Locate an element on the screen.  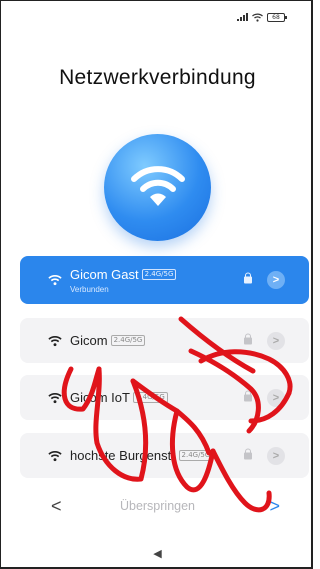
network-name: hochste Burgenstr is located at coordinates (123, 455).